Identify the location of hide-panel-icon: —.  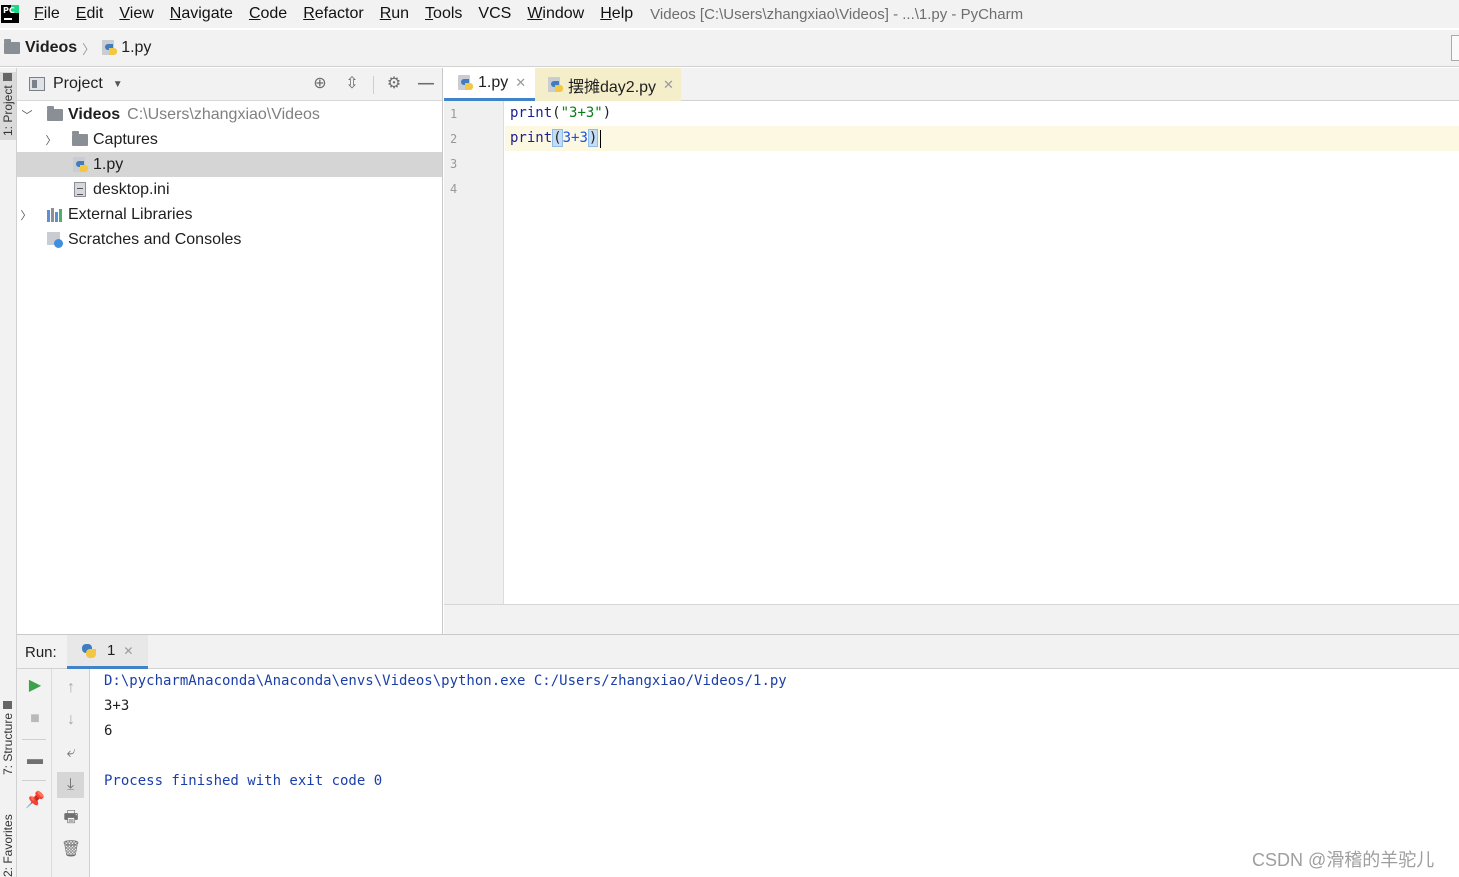
(426, 84).